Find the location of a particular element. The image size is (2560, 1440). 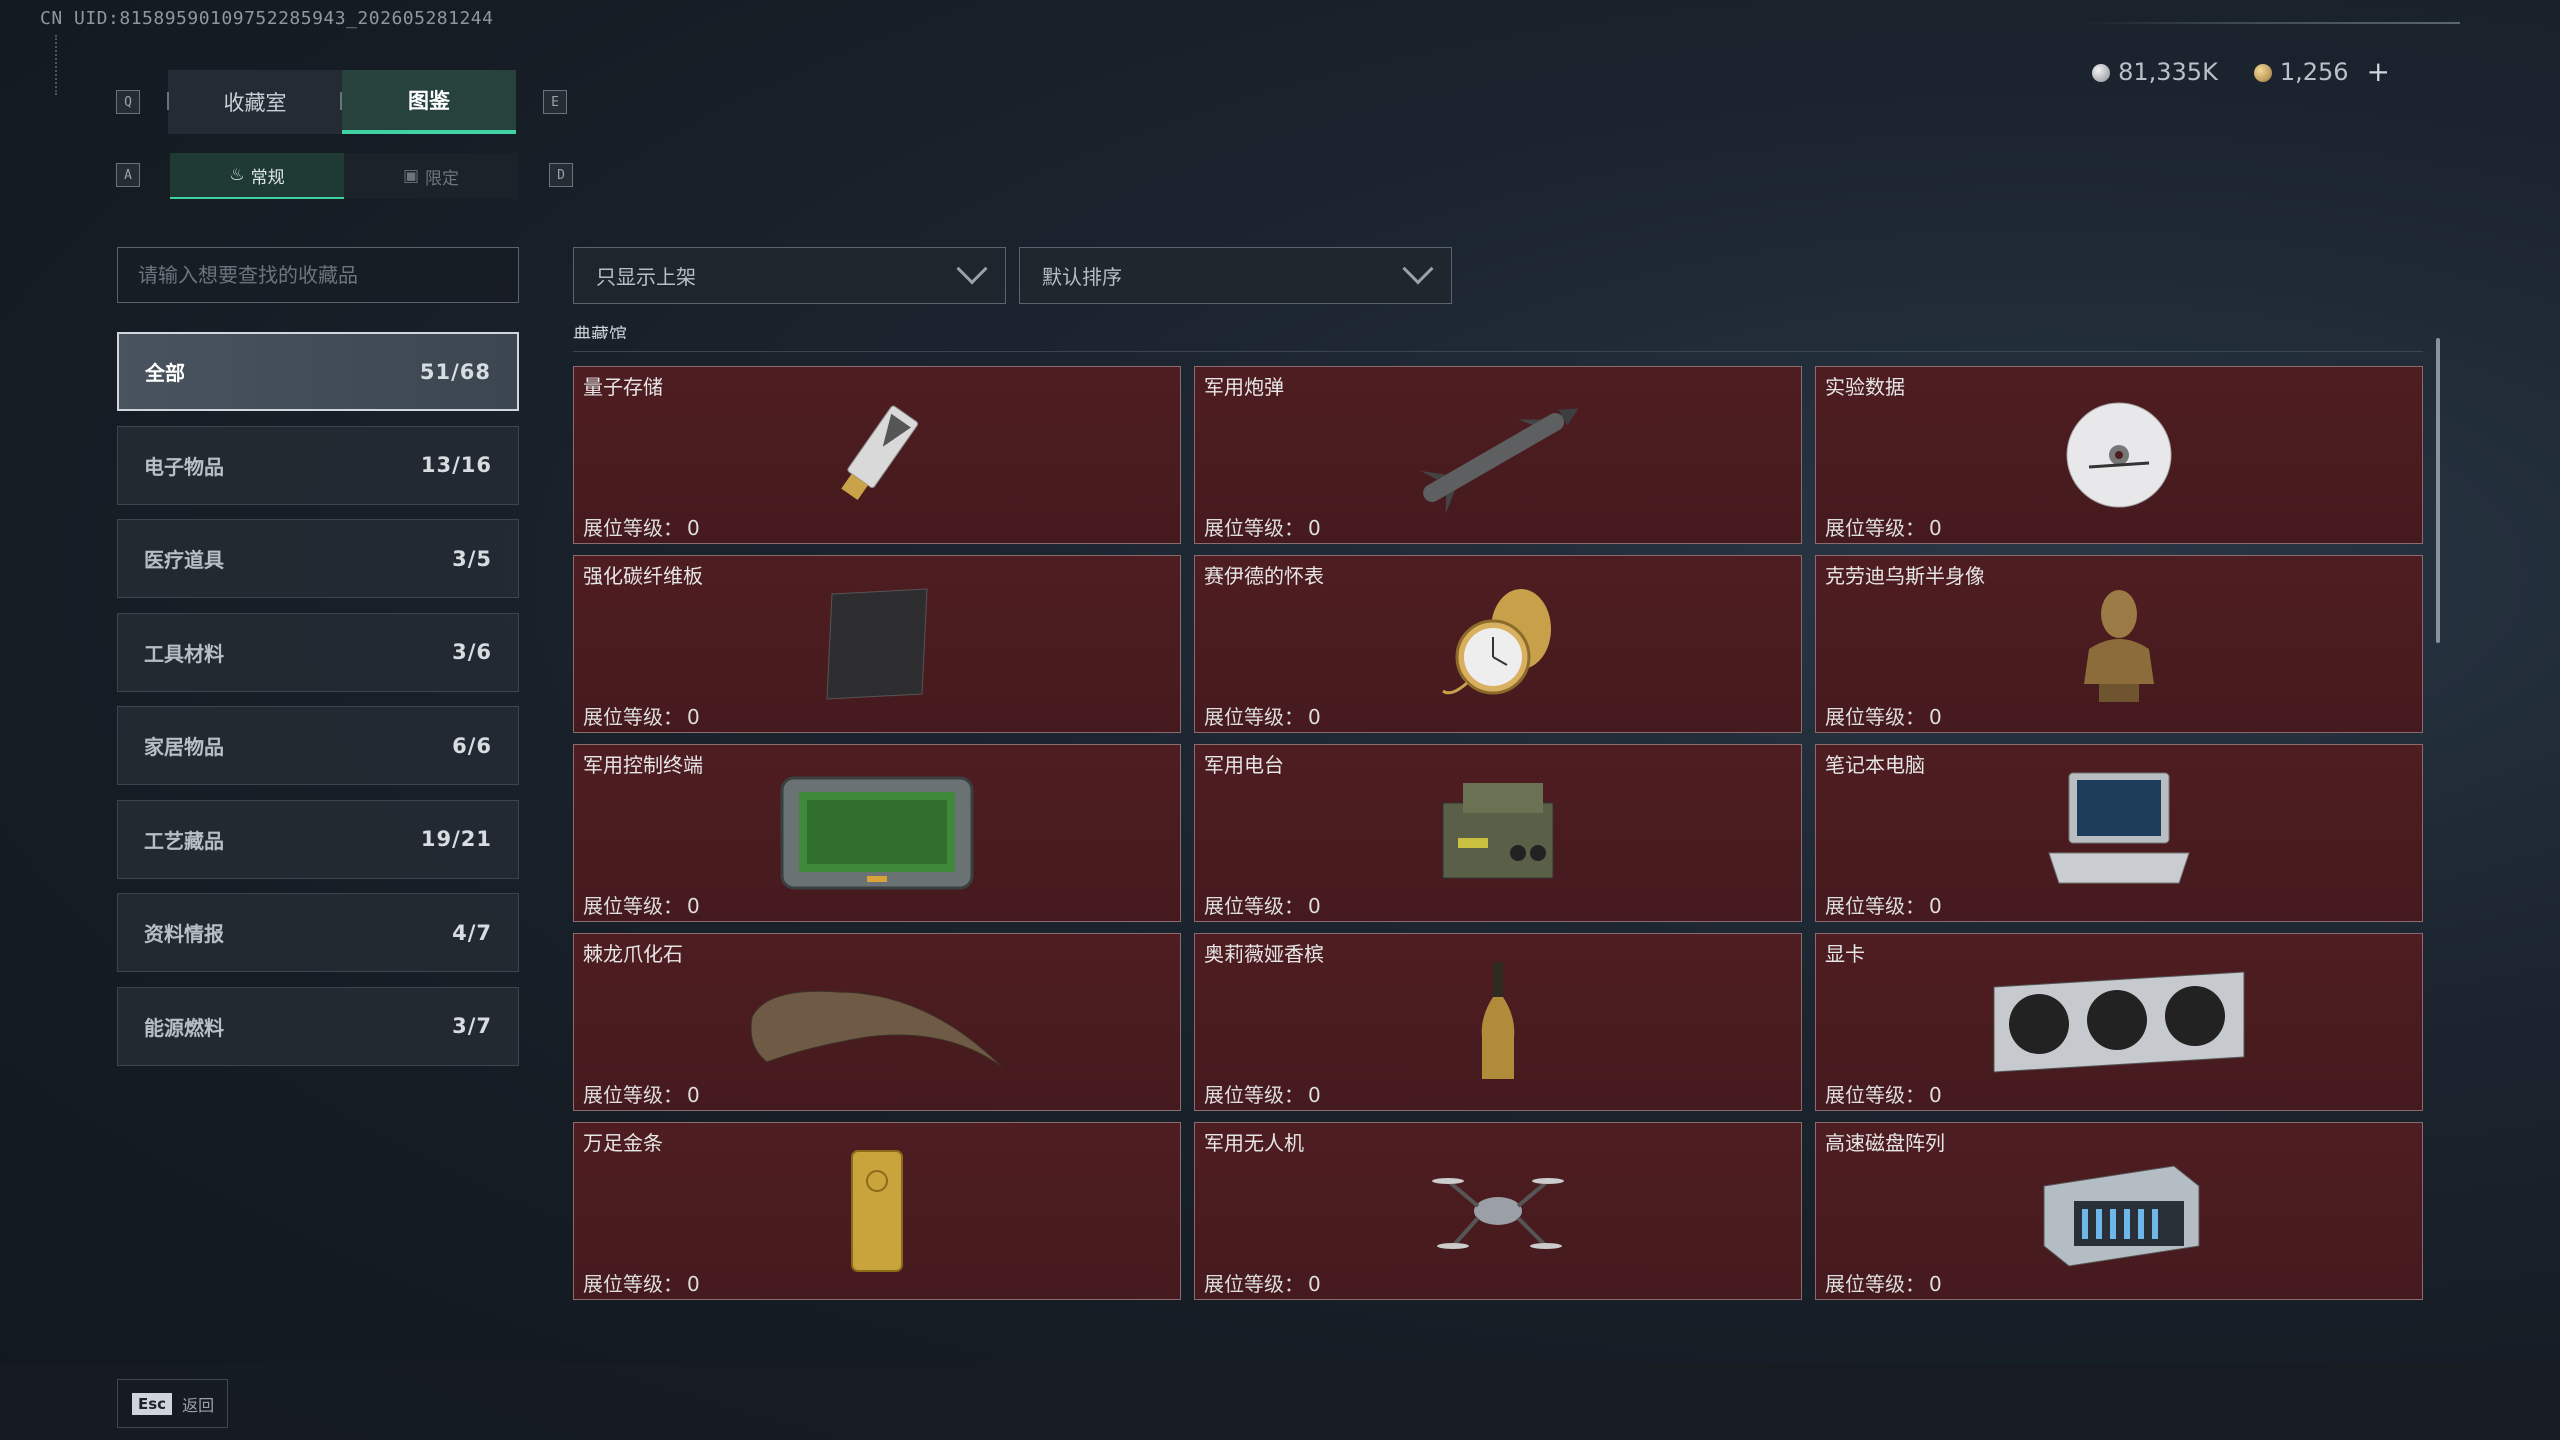

key-hint-a: A is located at coordinates (128, 175).